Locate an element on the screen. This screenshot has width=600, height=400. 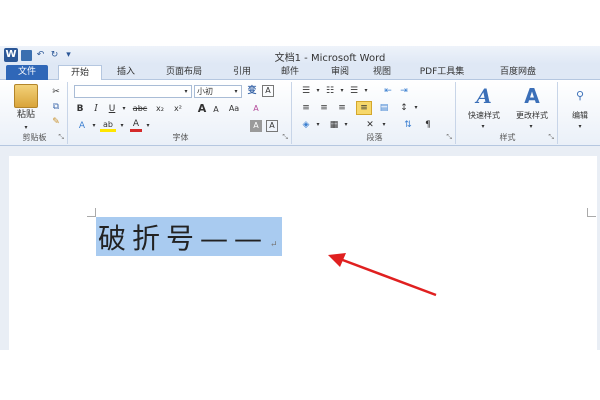
font-color-dropdown-icon: ▾ is located at coordinates (148, 126).